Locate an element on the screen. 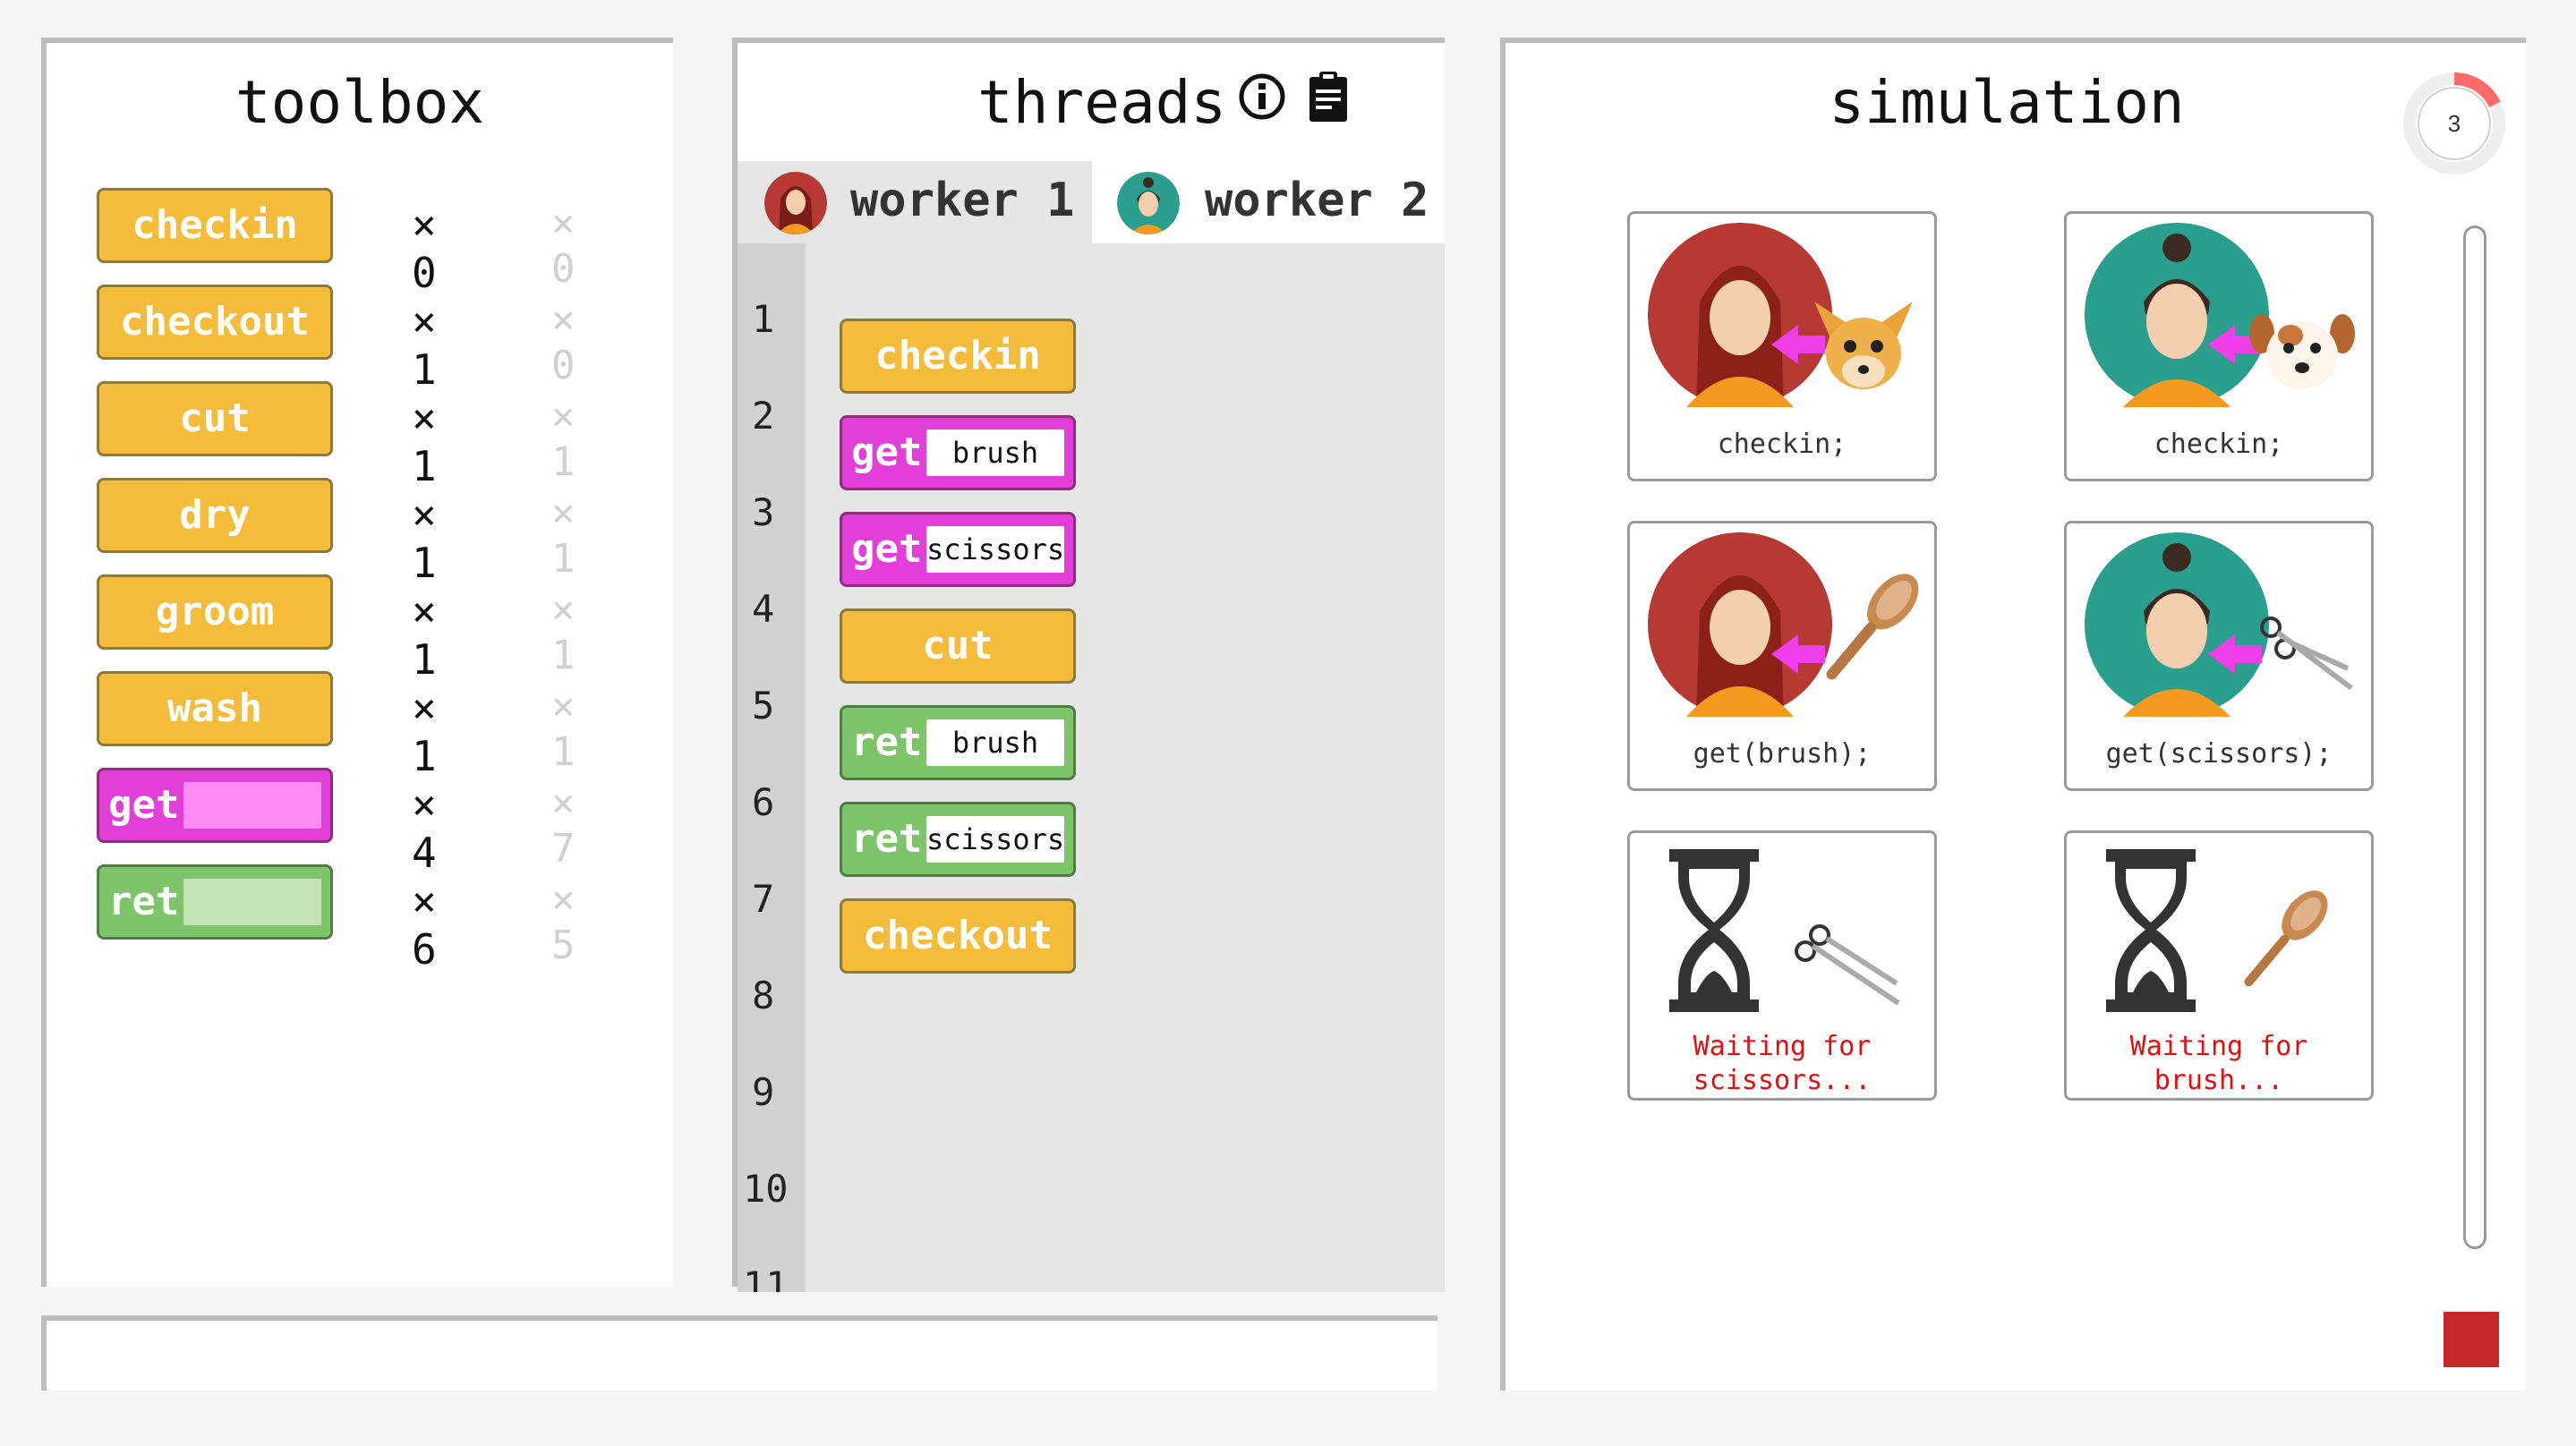 The width and height of the screenshot is (2576, 1446). tab-label: worker 1 is located at coordinates (962, 201).